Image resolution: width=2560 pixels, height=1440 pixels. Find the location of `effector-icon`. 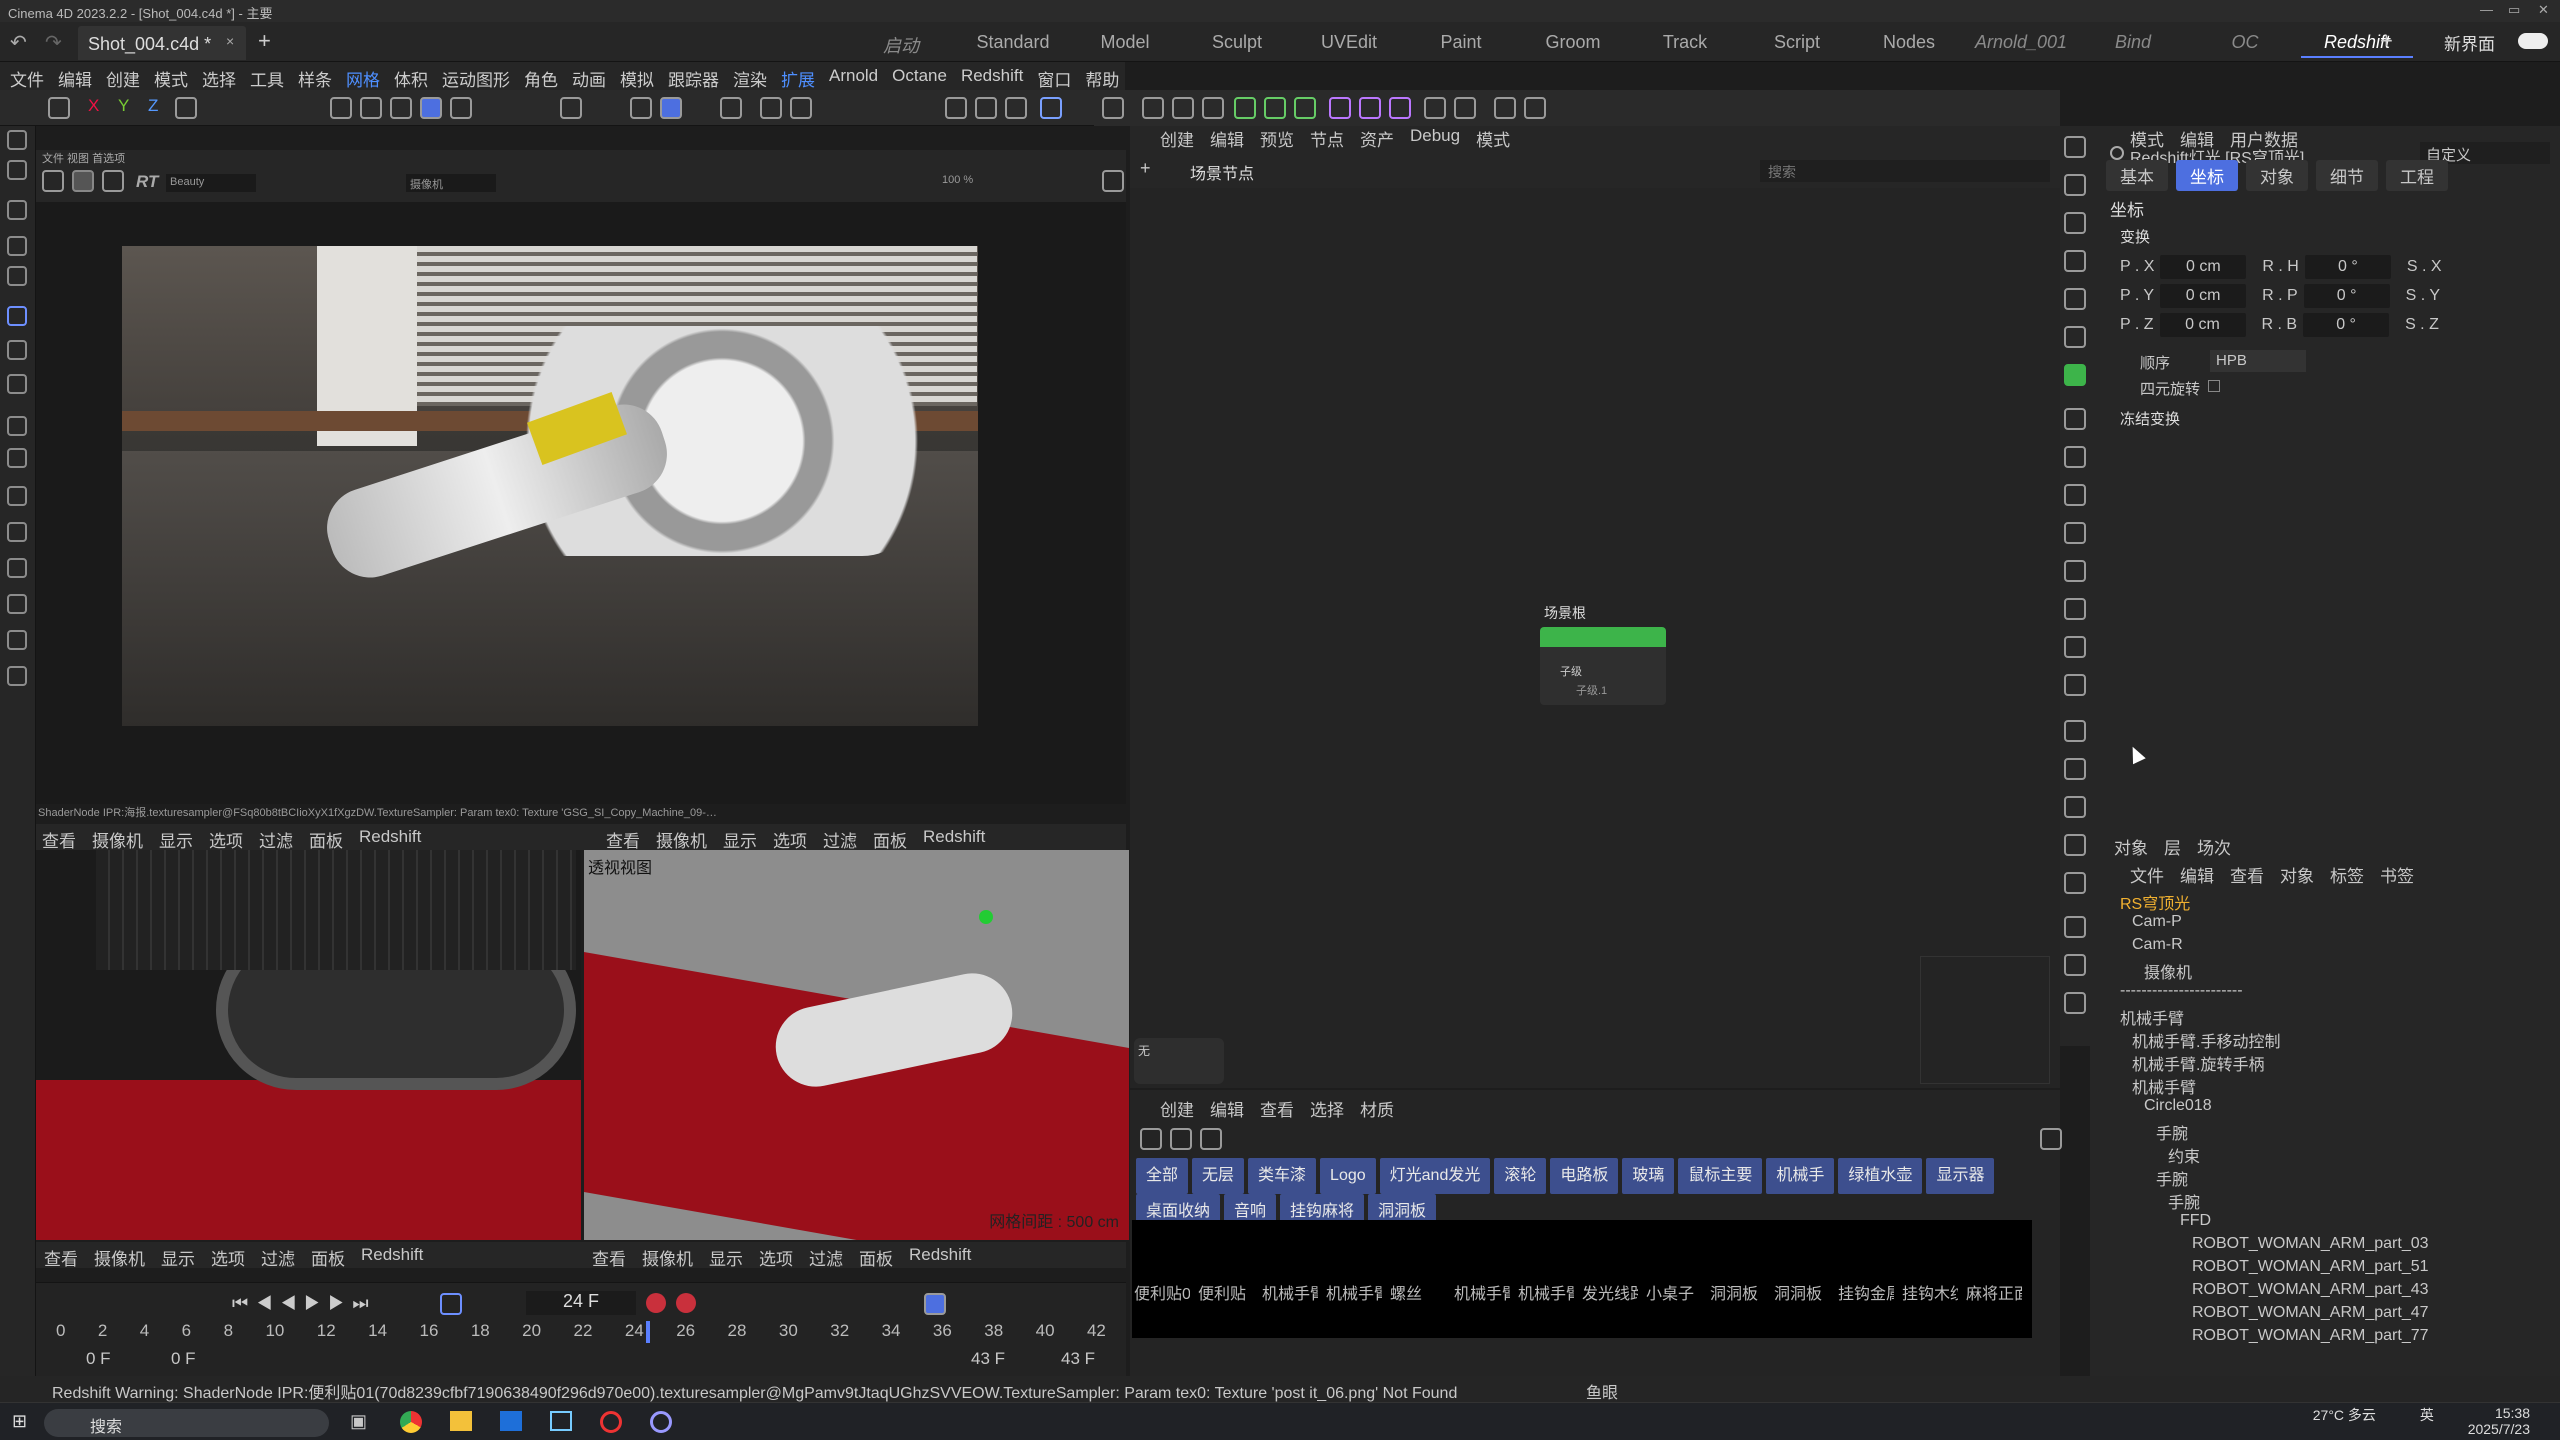

effector-icon is located at coordinates (1400, 108).